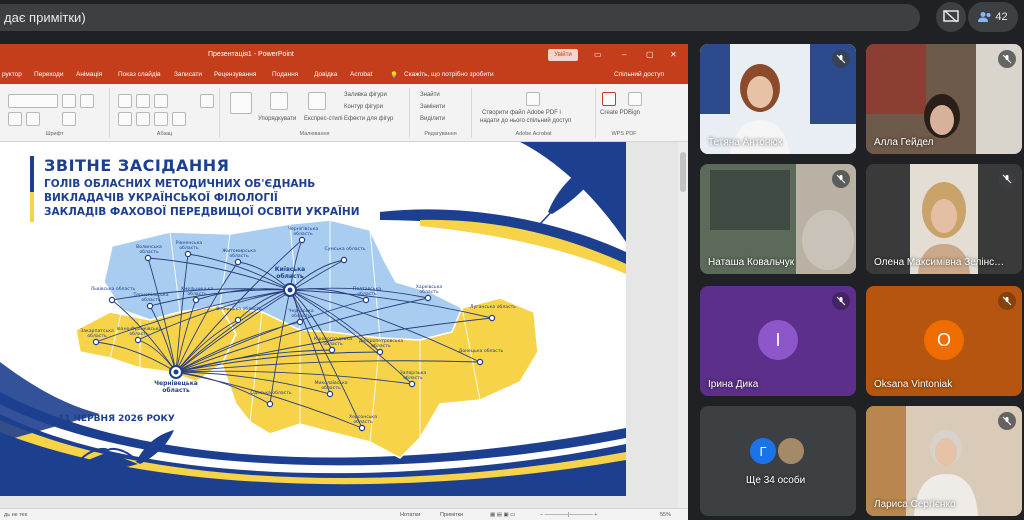 Image resolution: width=1024 pixels, height=520 pixels. Describe the element at coordinates (665, 515) in the screenshot. I see `zoom-level: 55%` at that location.